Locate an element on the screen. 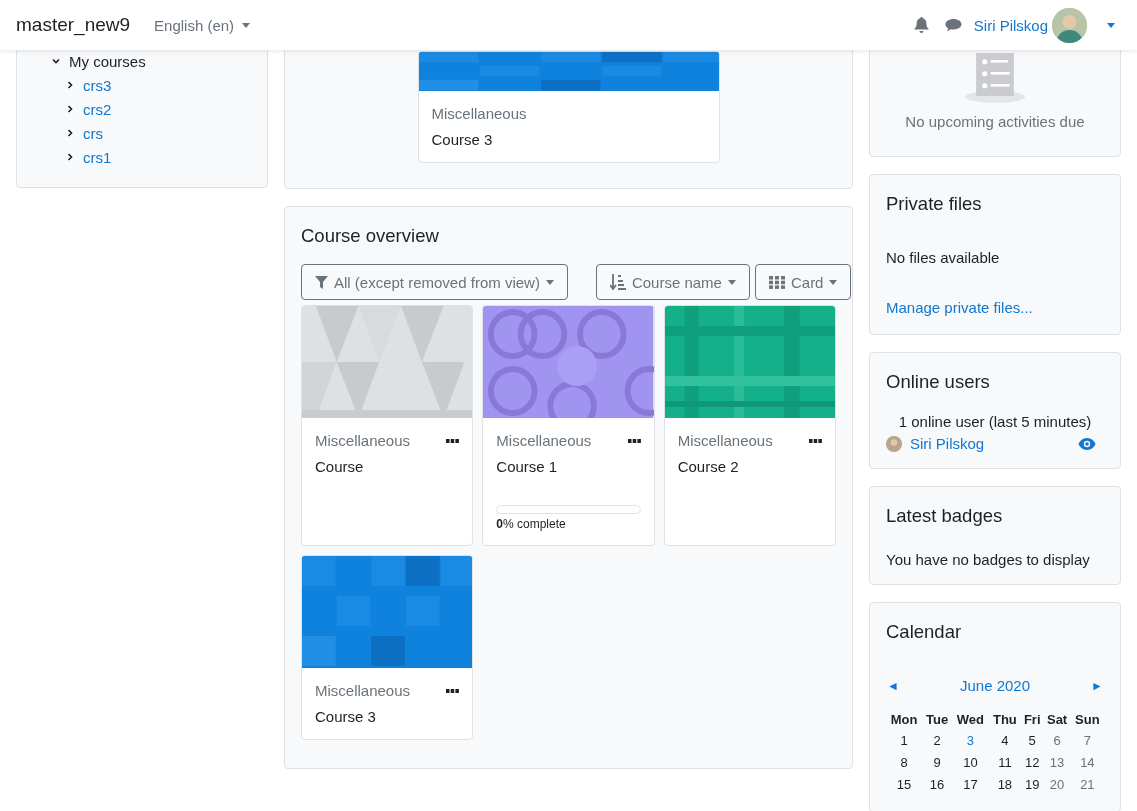 The height and width of the screenshot is (811, 1137). user-link: Siri Pilskog is located at coordinates (990, 443).